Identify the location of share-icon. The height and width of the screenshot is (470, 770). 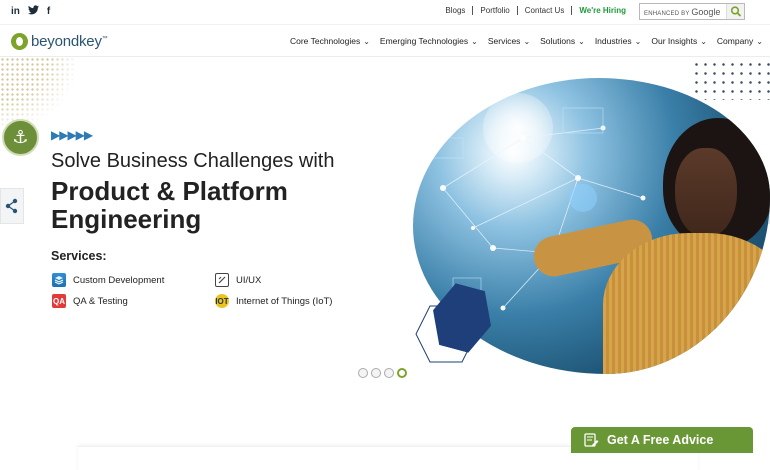
(11, 206).